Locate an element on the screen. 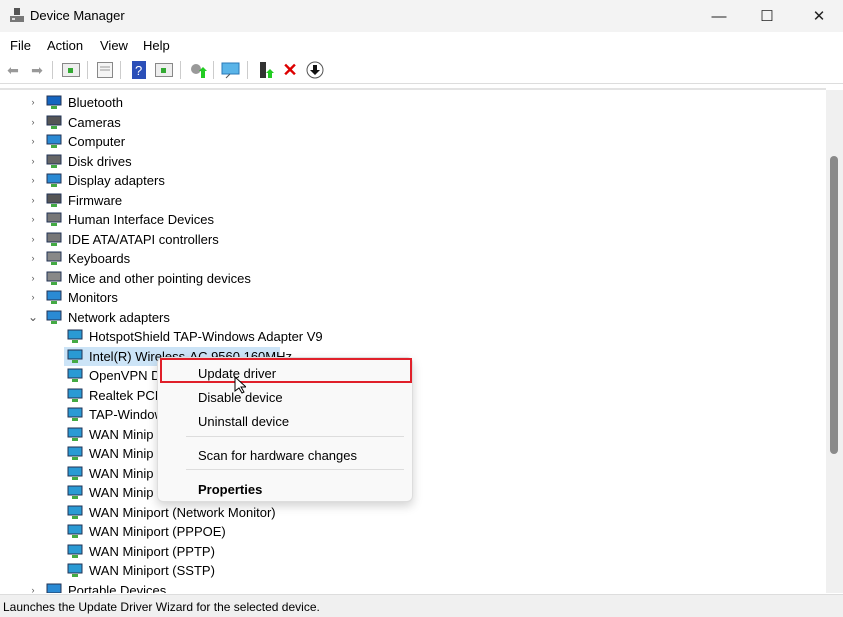  tree-item-label: TAP-Window is located at coordinates (126, 414).